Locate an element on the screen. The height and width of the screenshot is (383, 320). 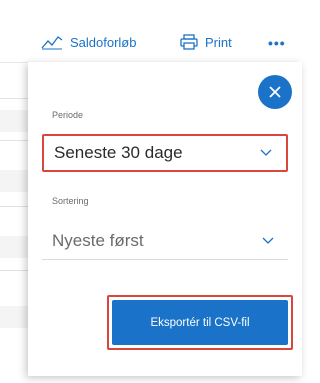
close-icon is located at coordinates (275, 92).